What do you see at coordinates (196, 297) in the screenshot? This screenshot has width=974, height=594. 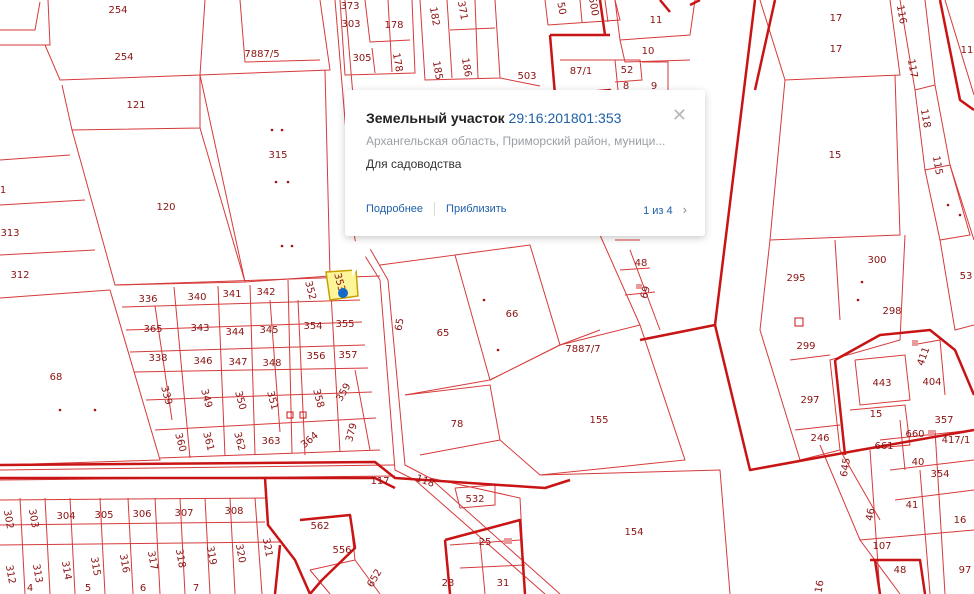 I see `parcel-label: 340` at bounding box center [196, 297].